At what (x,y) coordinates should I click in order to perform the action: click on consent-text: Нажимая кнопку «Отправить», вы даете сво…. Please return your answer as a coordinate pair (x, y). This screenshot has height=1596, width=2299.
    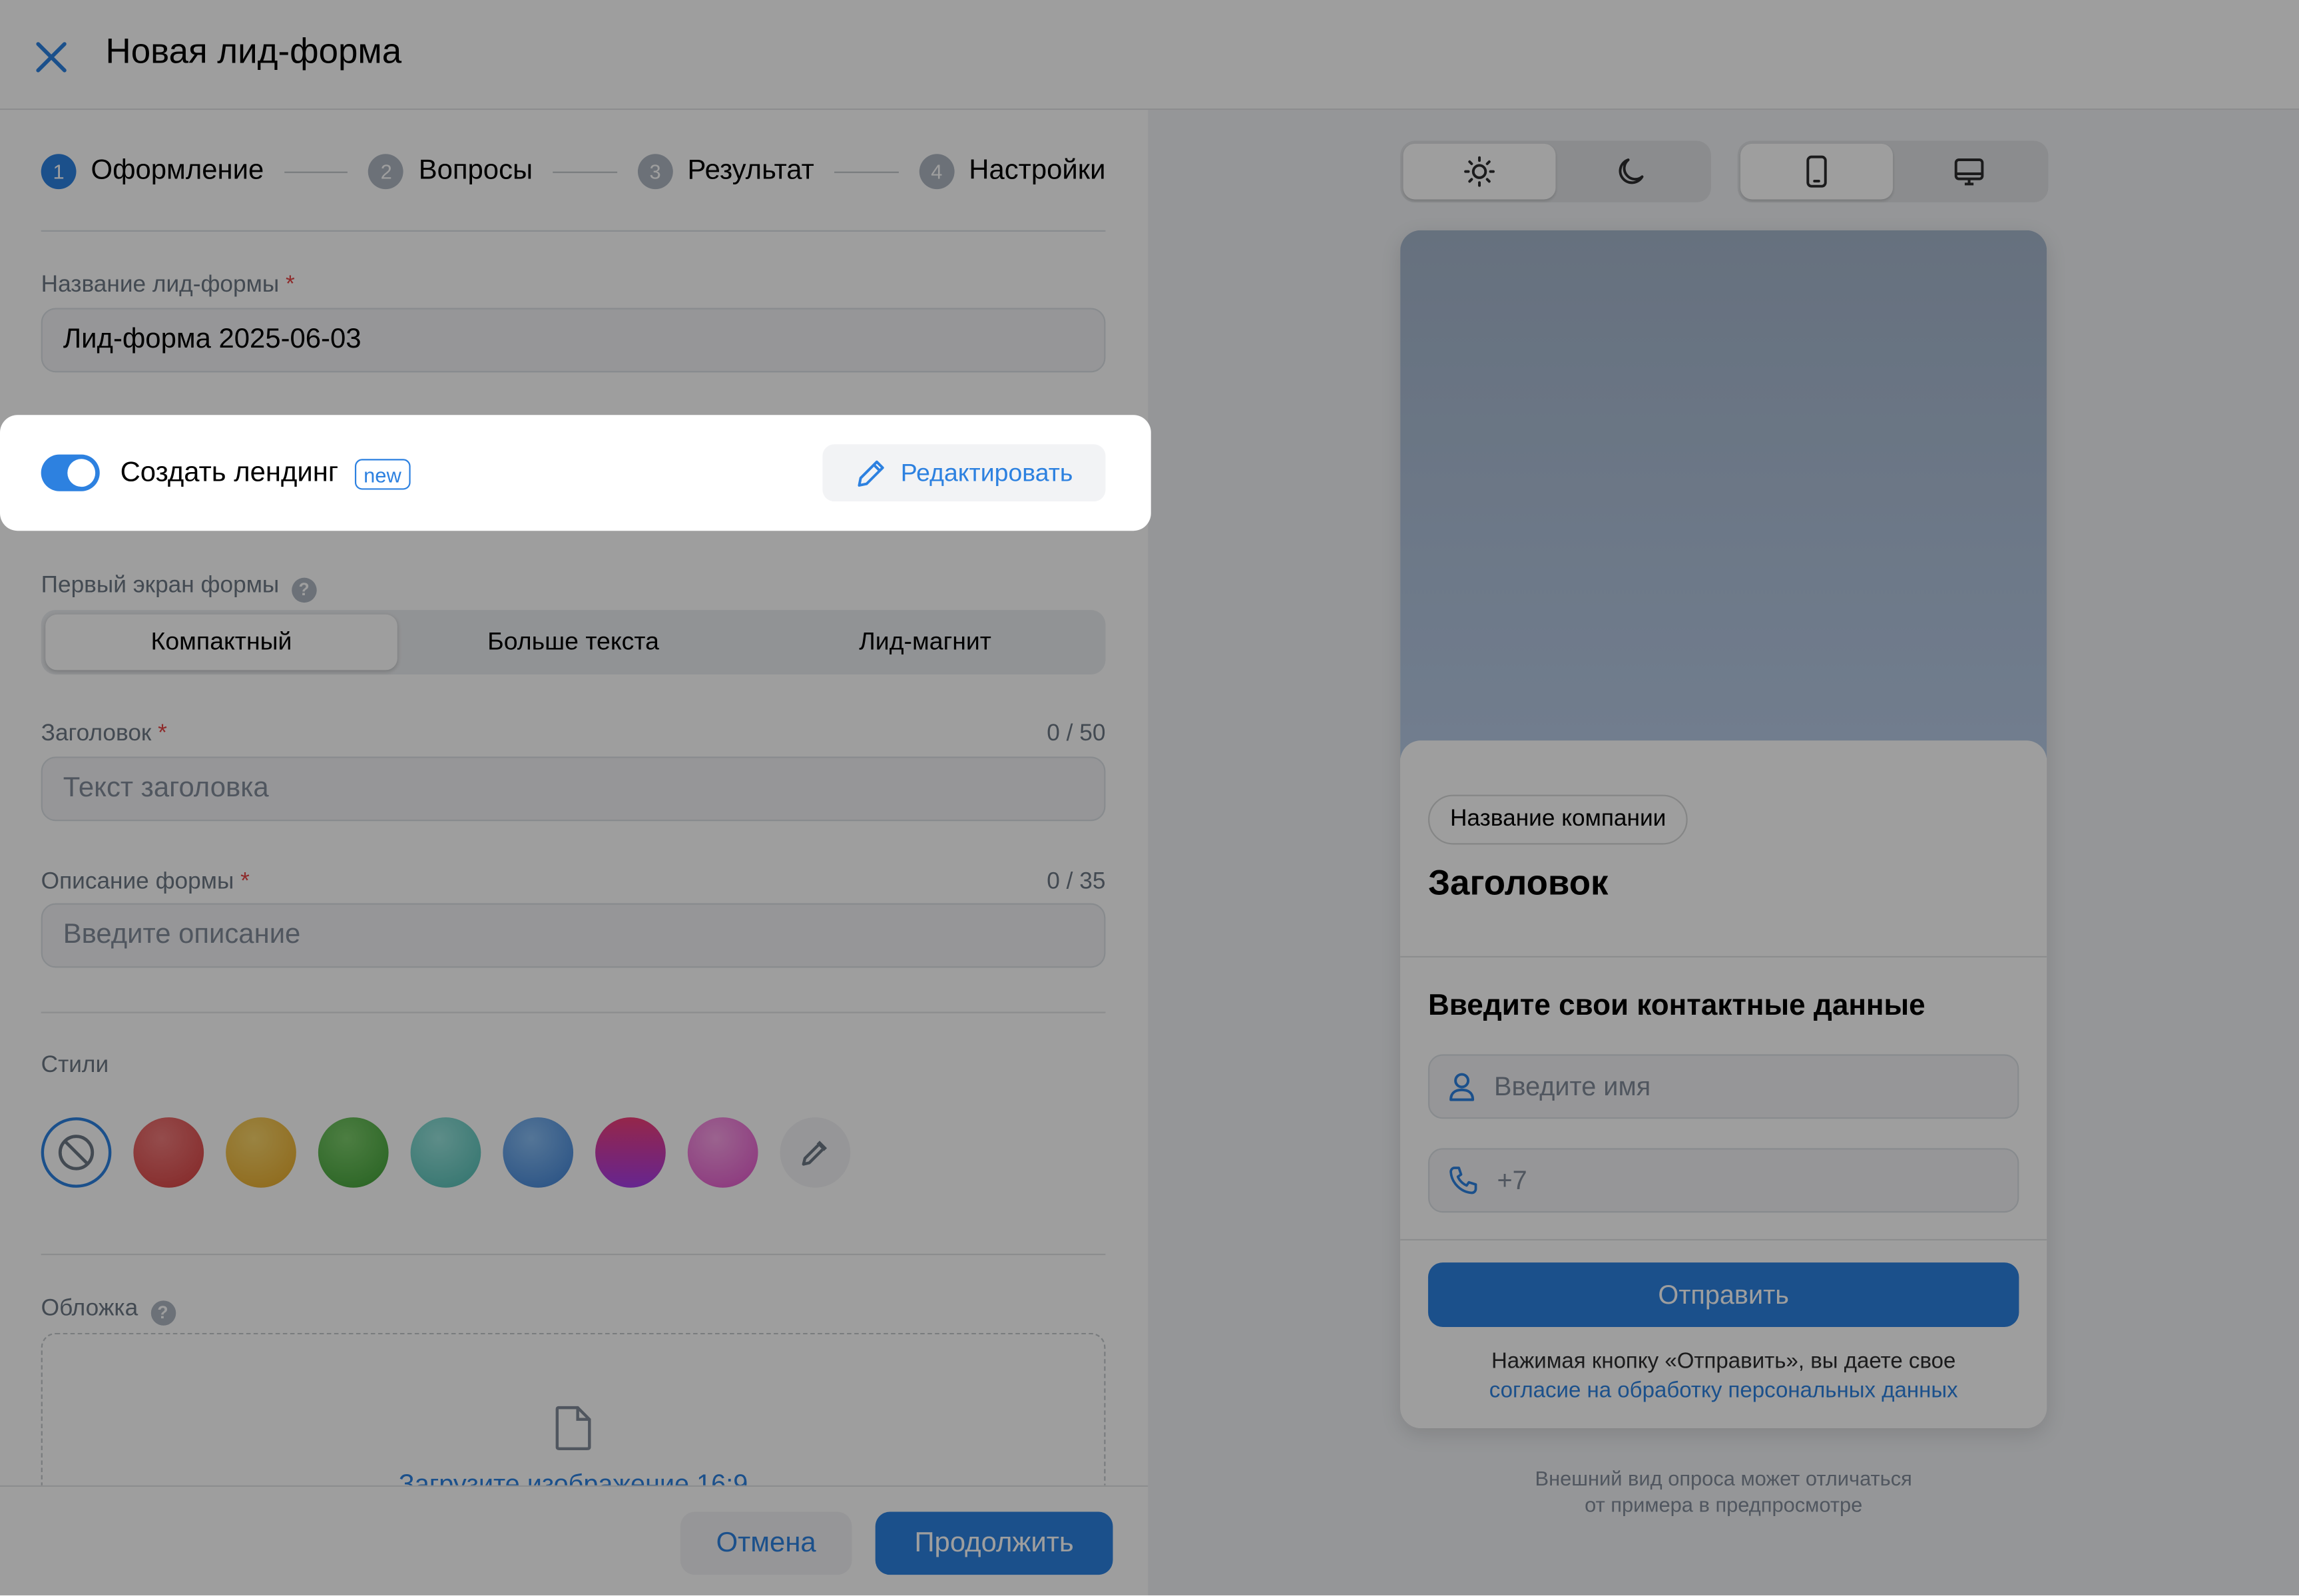
    Looking at the image, I should click on (1723, 1377).